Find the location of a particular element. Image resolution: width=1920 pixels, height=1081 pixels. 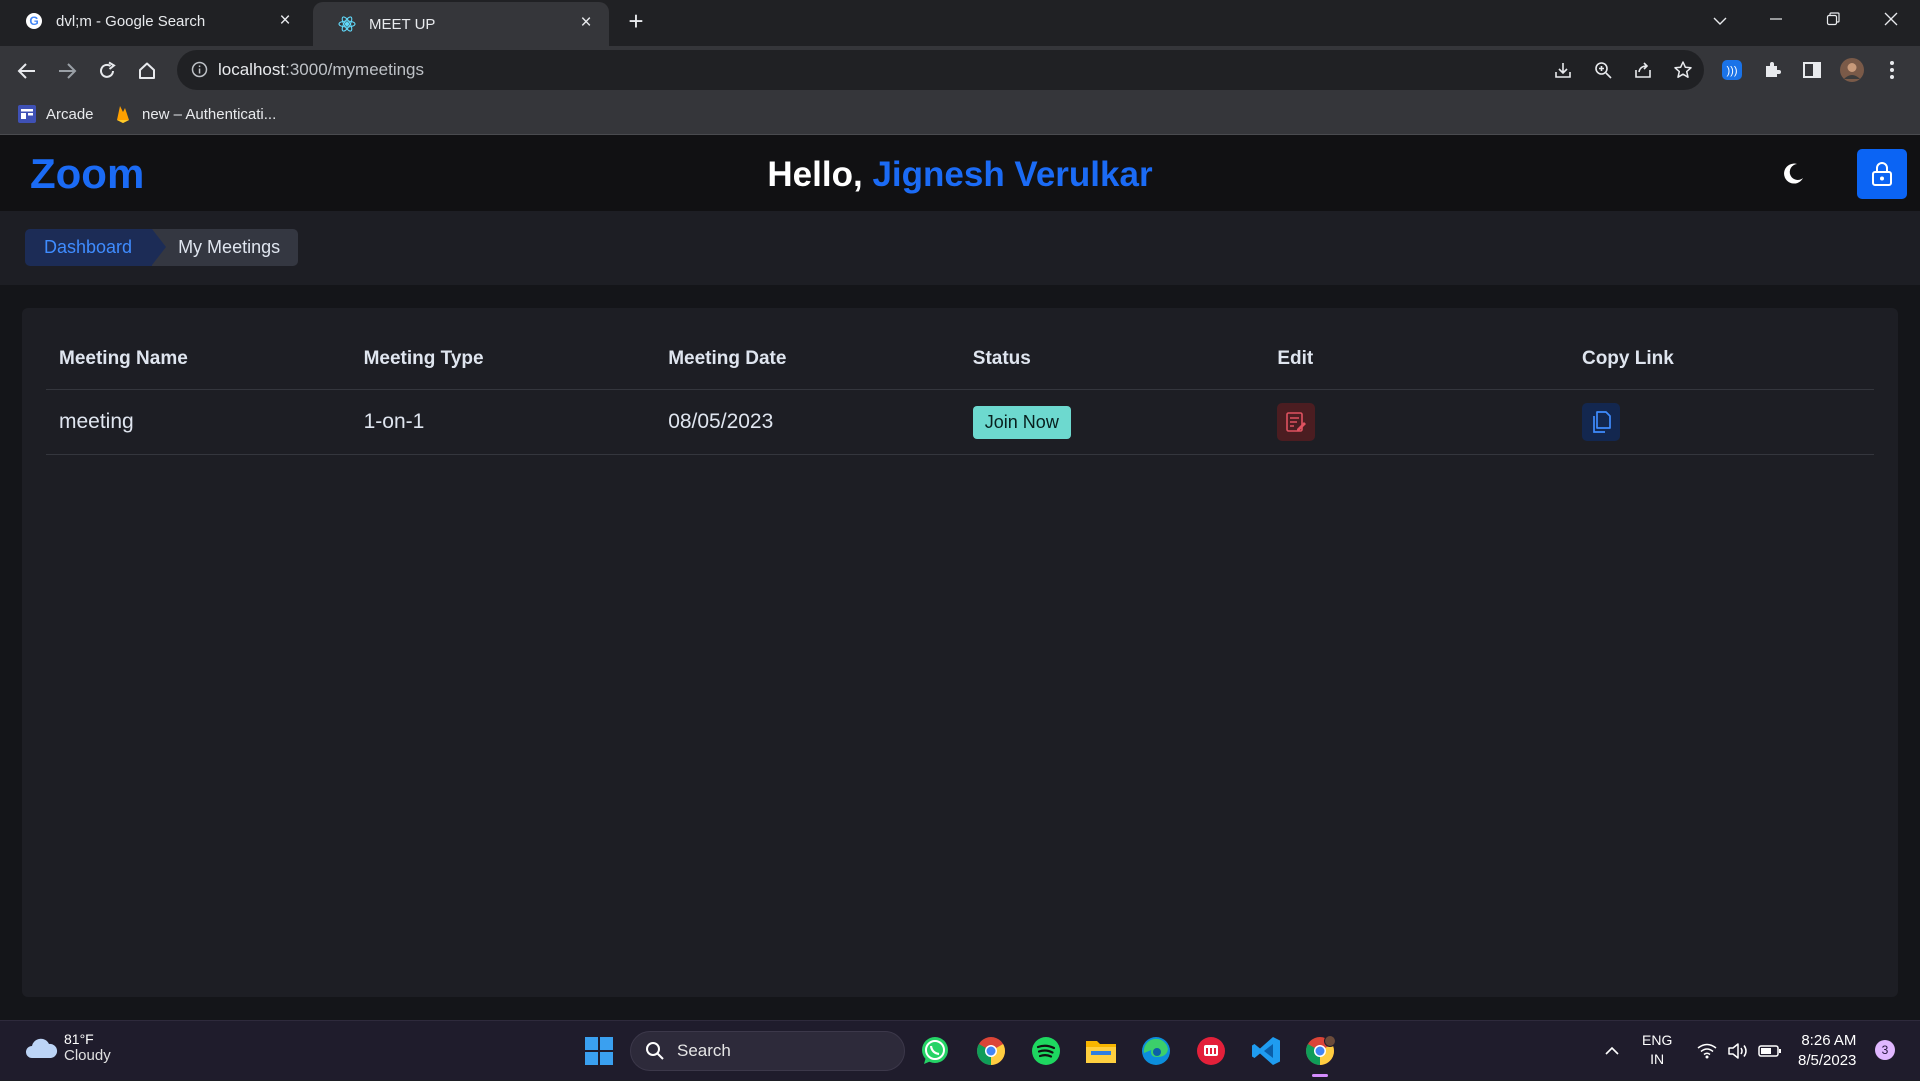

svg-text: G is located at coordinates (33, 21).